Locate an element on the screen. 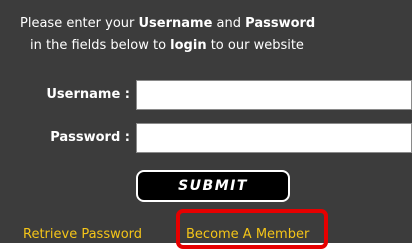 This screenshot has width=412, height=249. instructions-text: Please enter your is located at coordinates (79, 23).